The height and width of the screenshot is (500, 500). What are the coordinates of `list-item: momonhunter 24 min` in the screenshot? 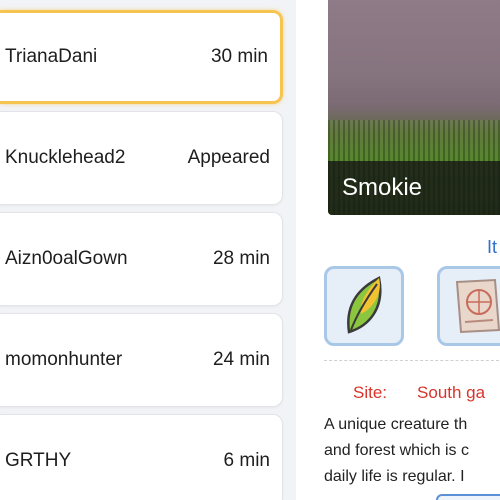 It's located at (141, 360).